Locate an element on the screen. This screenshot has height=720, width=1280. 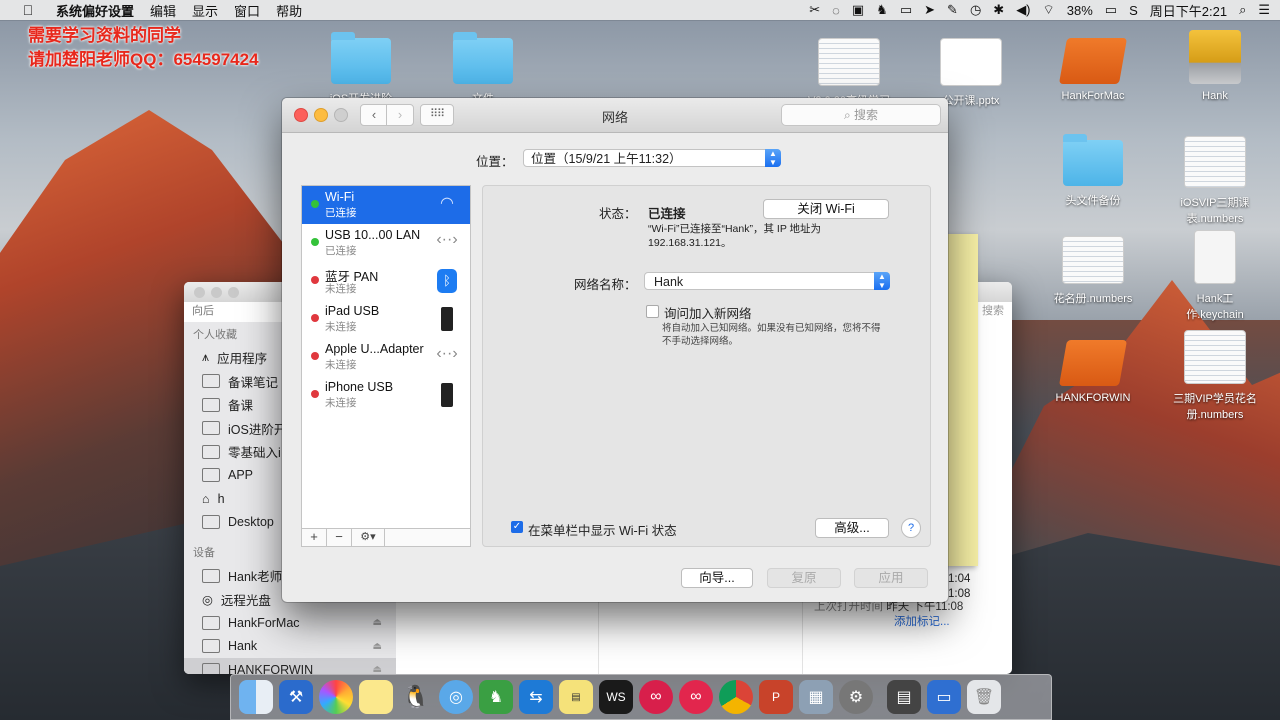
menu-window: 窗口 is located at coordinates (247, 10).